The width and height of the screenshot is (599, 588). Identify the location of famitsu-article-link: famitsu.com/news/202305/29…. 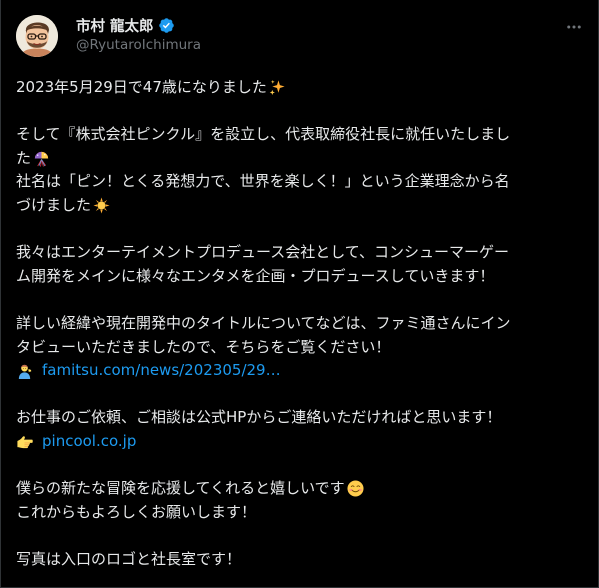
(161, 371).